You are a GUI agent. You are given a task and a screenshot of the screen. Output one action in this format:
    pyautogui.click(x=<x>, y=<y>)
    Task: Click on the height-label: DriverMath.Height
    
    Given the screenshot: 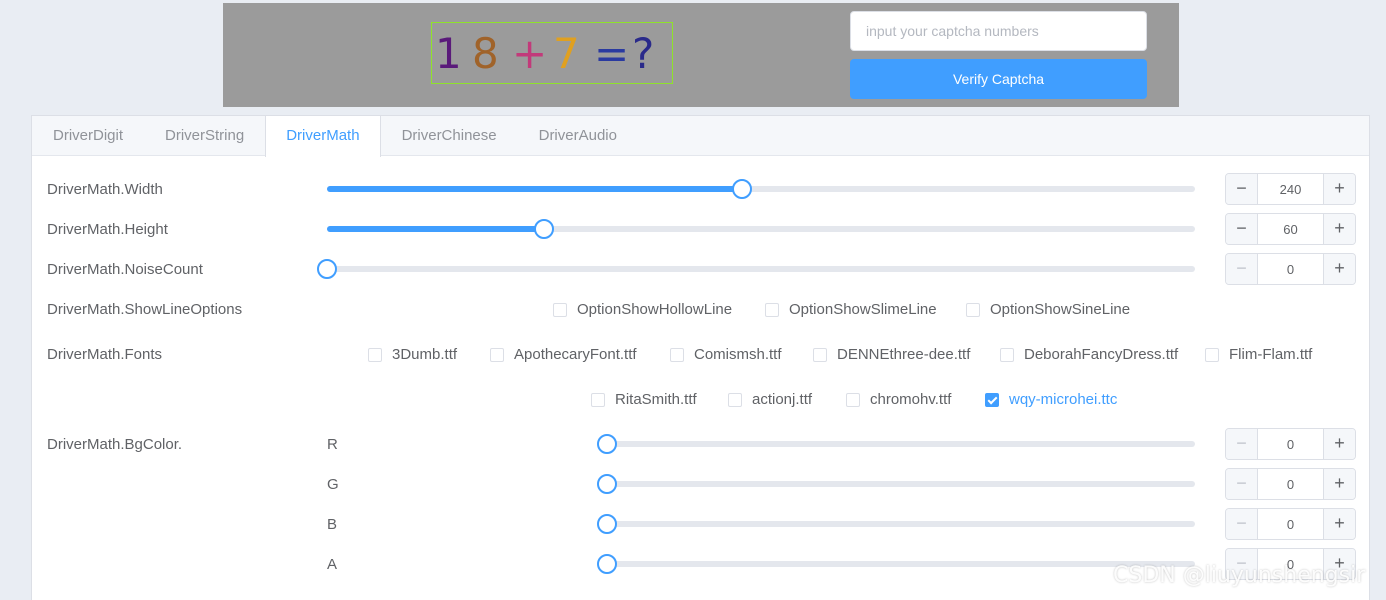 What is the action you would take?
    pyautogui.click(x=107, y=229)
    